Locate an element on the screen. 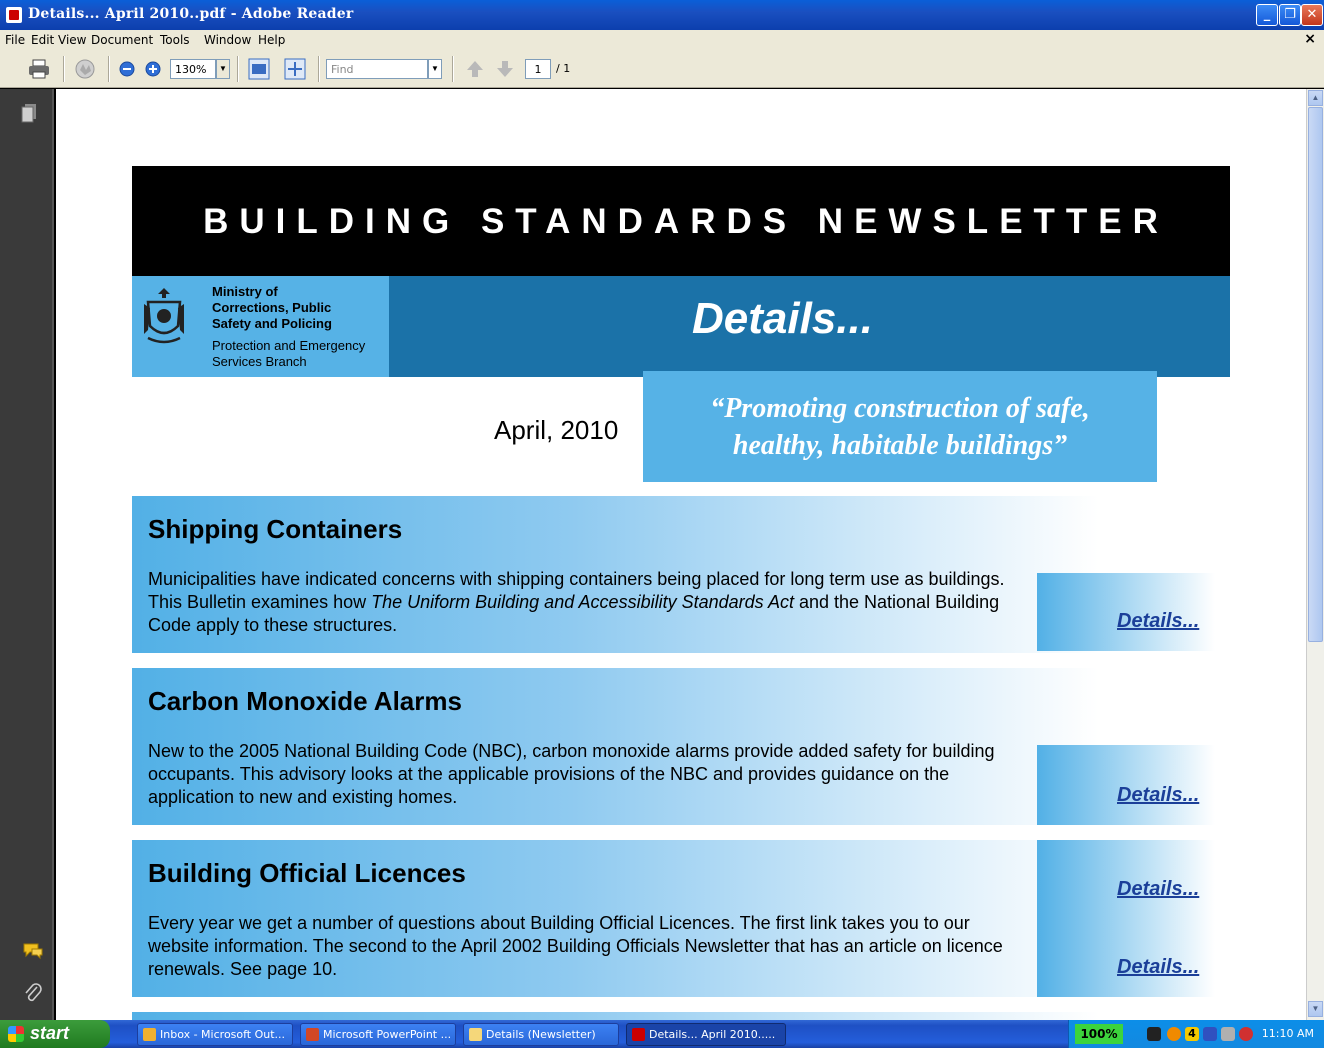 This screenshot has width=1324, height=1048. security-shield-icon is located at coordinates (1210, 1034).